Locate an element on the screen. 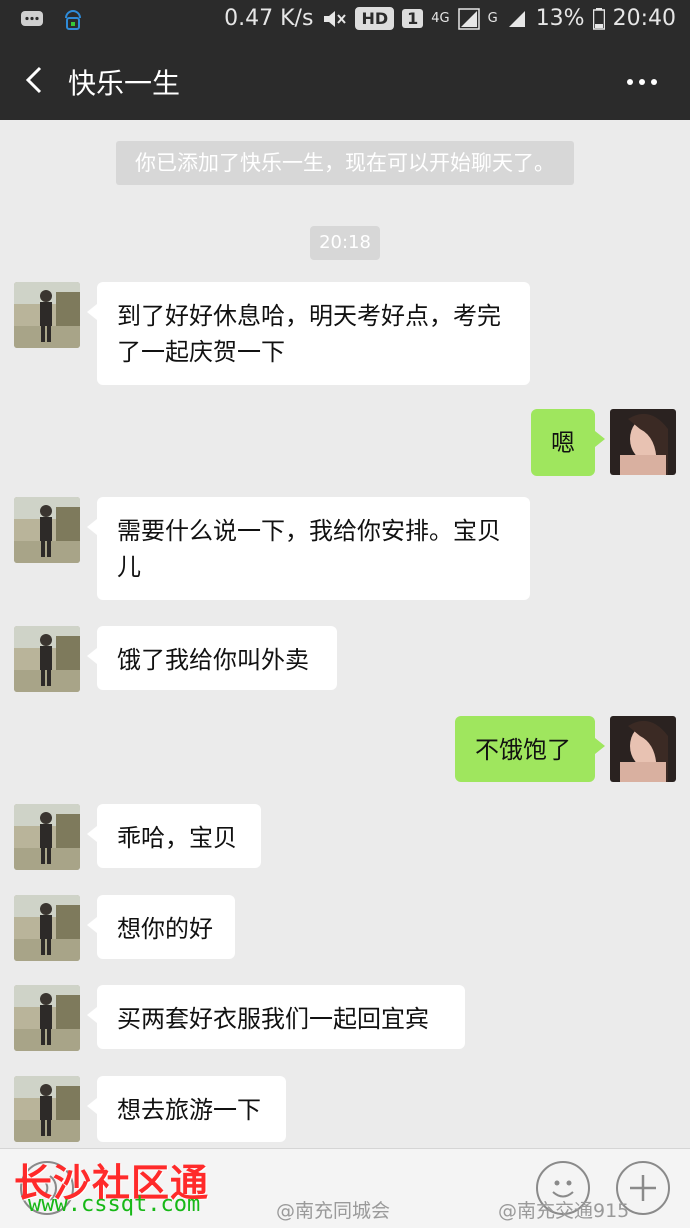  message-bubble-incoming: 饿了我给你叫外卖 is located at coordinates (212, 658).